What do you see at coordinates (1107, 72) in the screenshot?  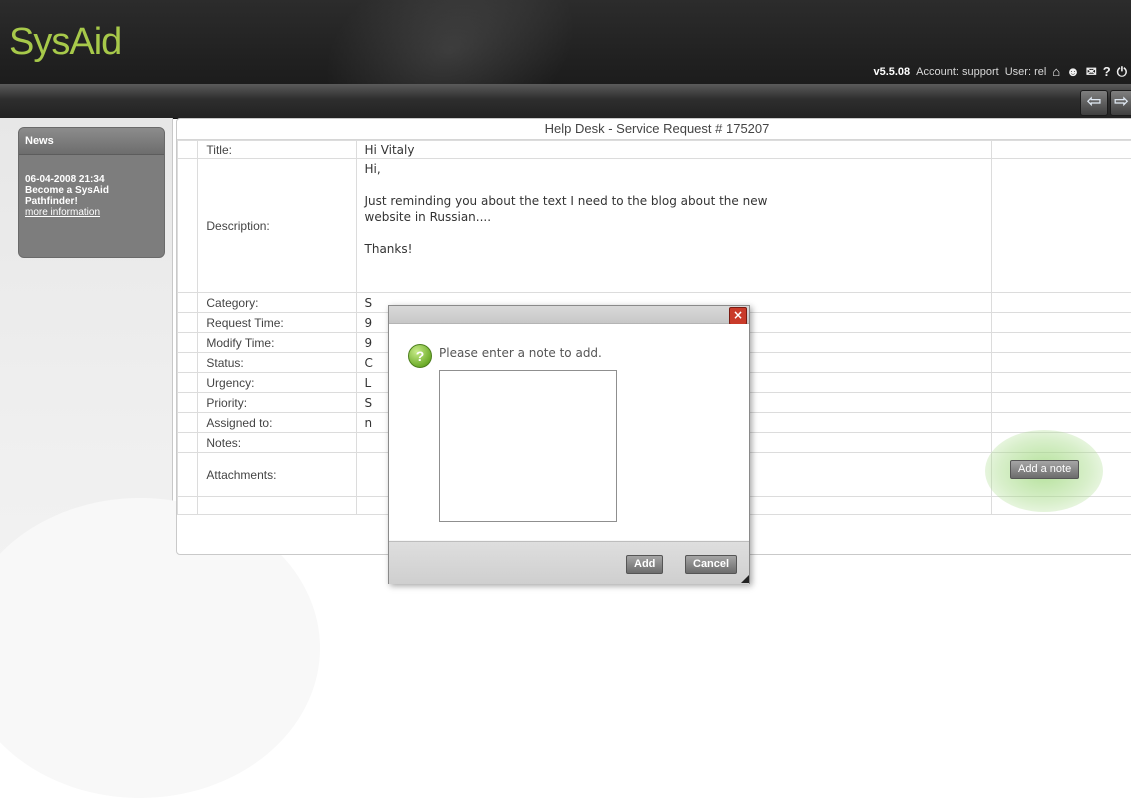 I see `help-icon: ?` at bounding box center [1107, 72].